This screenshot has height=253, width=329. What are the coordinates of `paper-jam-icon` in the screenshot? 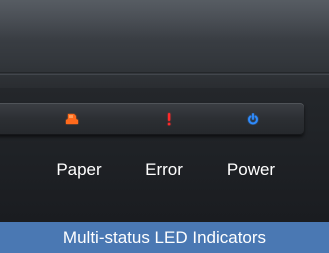 It's located at (72, 119).